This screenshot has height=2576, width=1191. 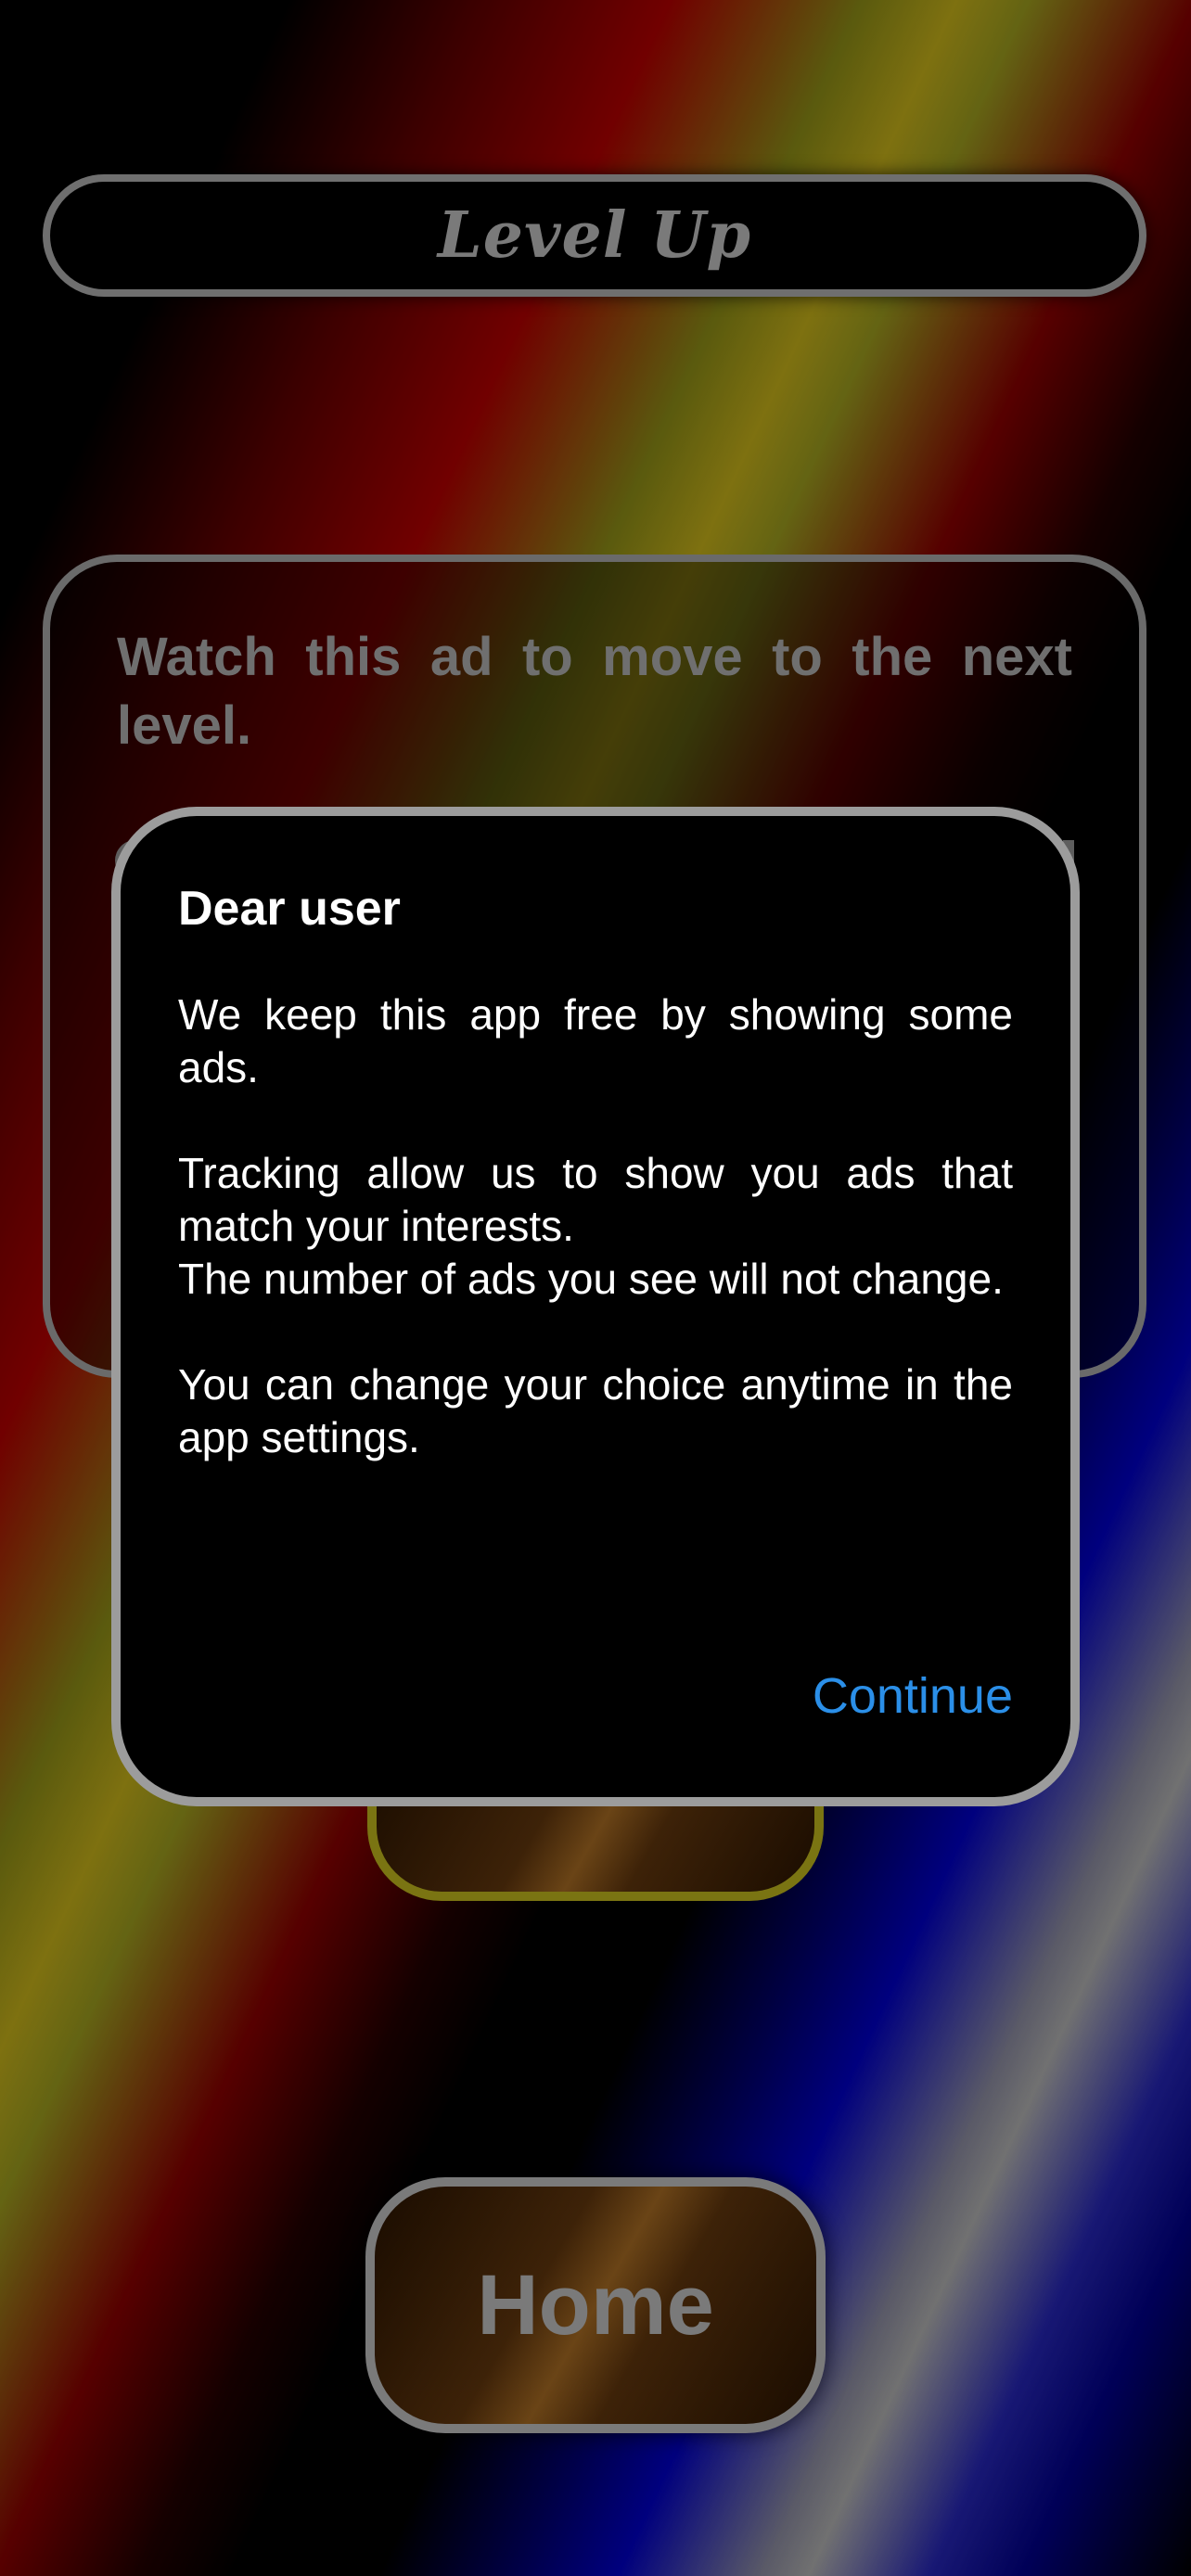 I want to click on title-bar: Level Up, so click(x=594, y=235).